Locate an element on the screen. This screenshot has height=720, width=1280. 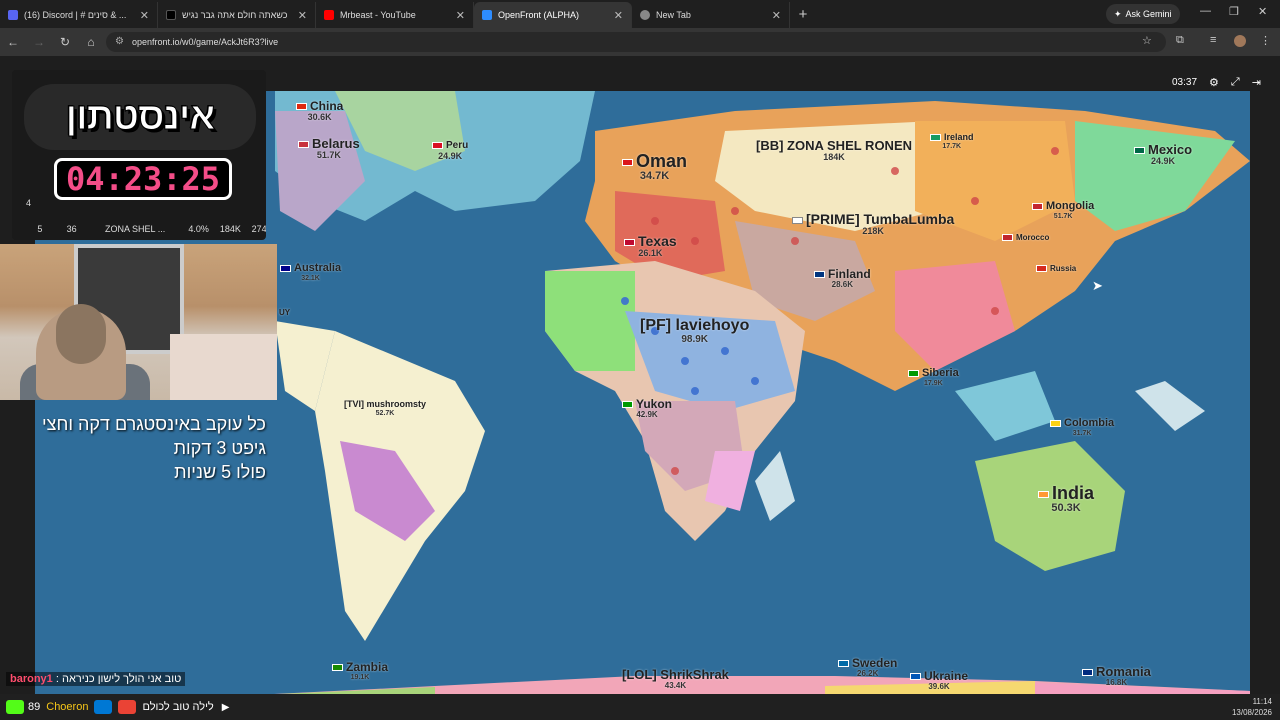
player-label: Finland 28.6K is located at coordinates (842, 278).